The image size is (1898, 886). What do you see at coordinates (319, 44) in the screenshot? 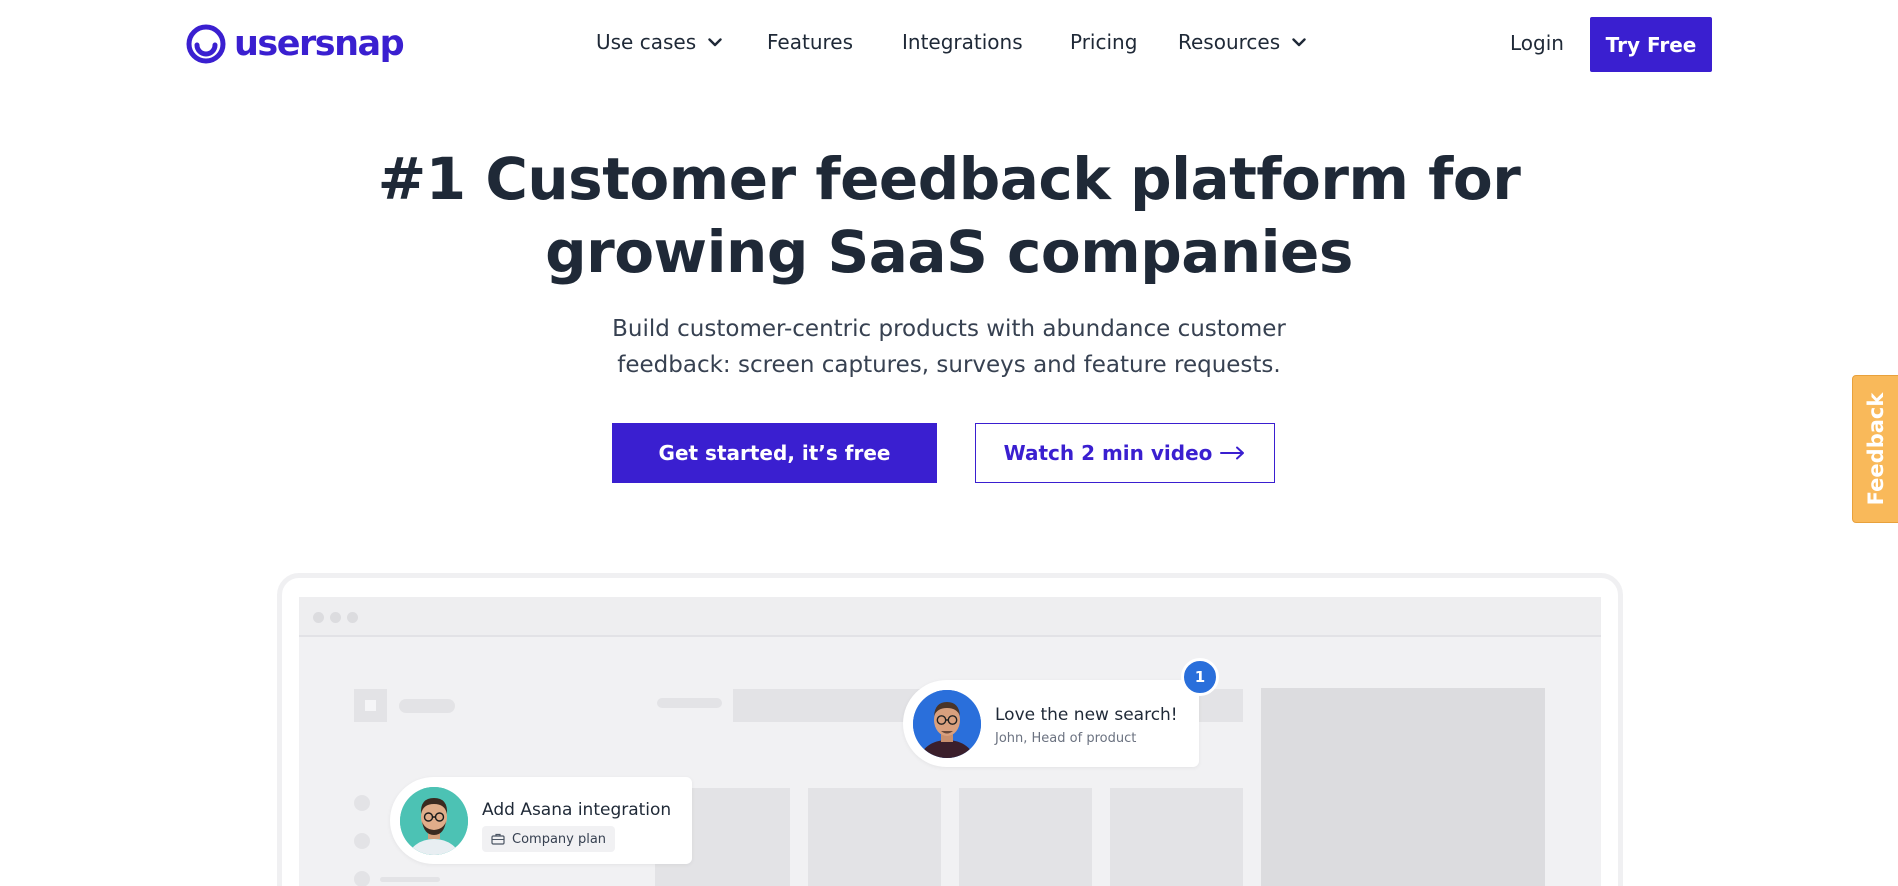
I see `logo-wordmark: usersnap` at bounding box center [319, 44].